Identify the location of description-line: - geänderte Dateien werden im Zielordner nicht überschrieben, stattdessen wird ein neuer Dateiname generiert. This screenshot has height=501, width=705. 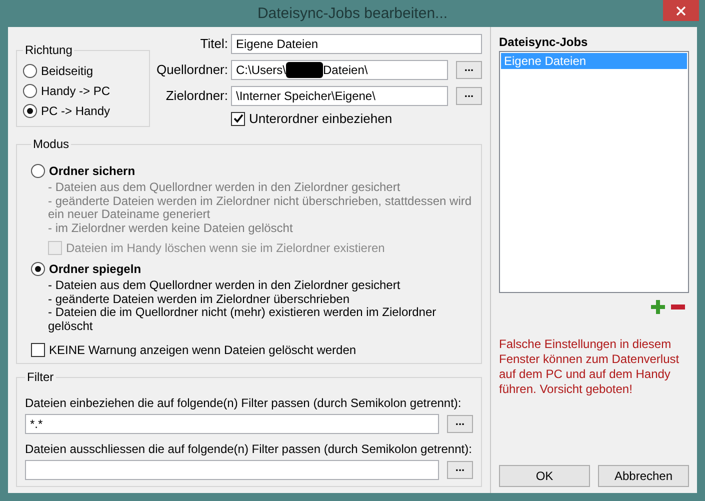
(260, 208).